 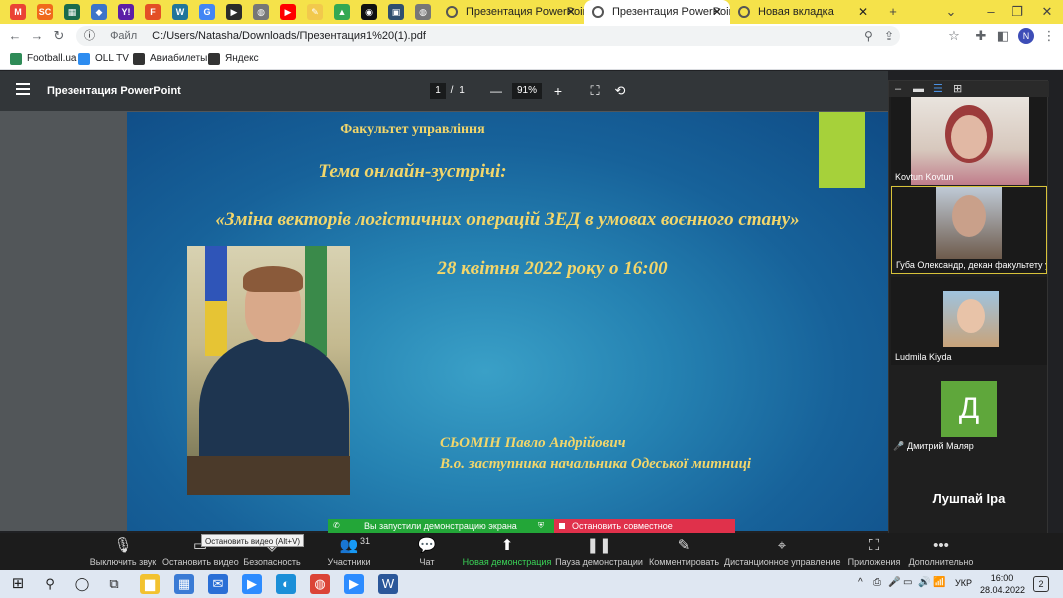 What do you see at coordinates (803, 12) in the screenshot?
I see `browser-tab: Новая вкладка ✕` at bounding box center [803, 12].